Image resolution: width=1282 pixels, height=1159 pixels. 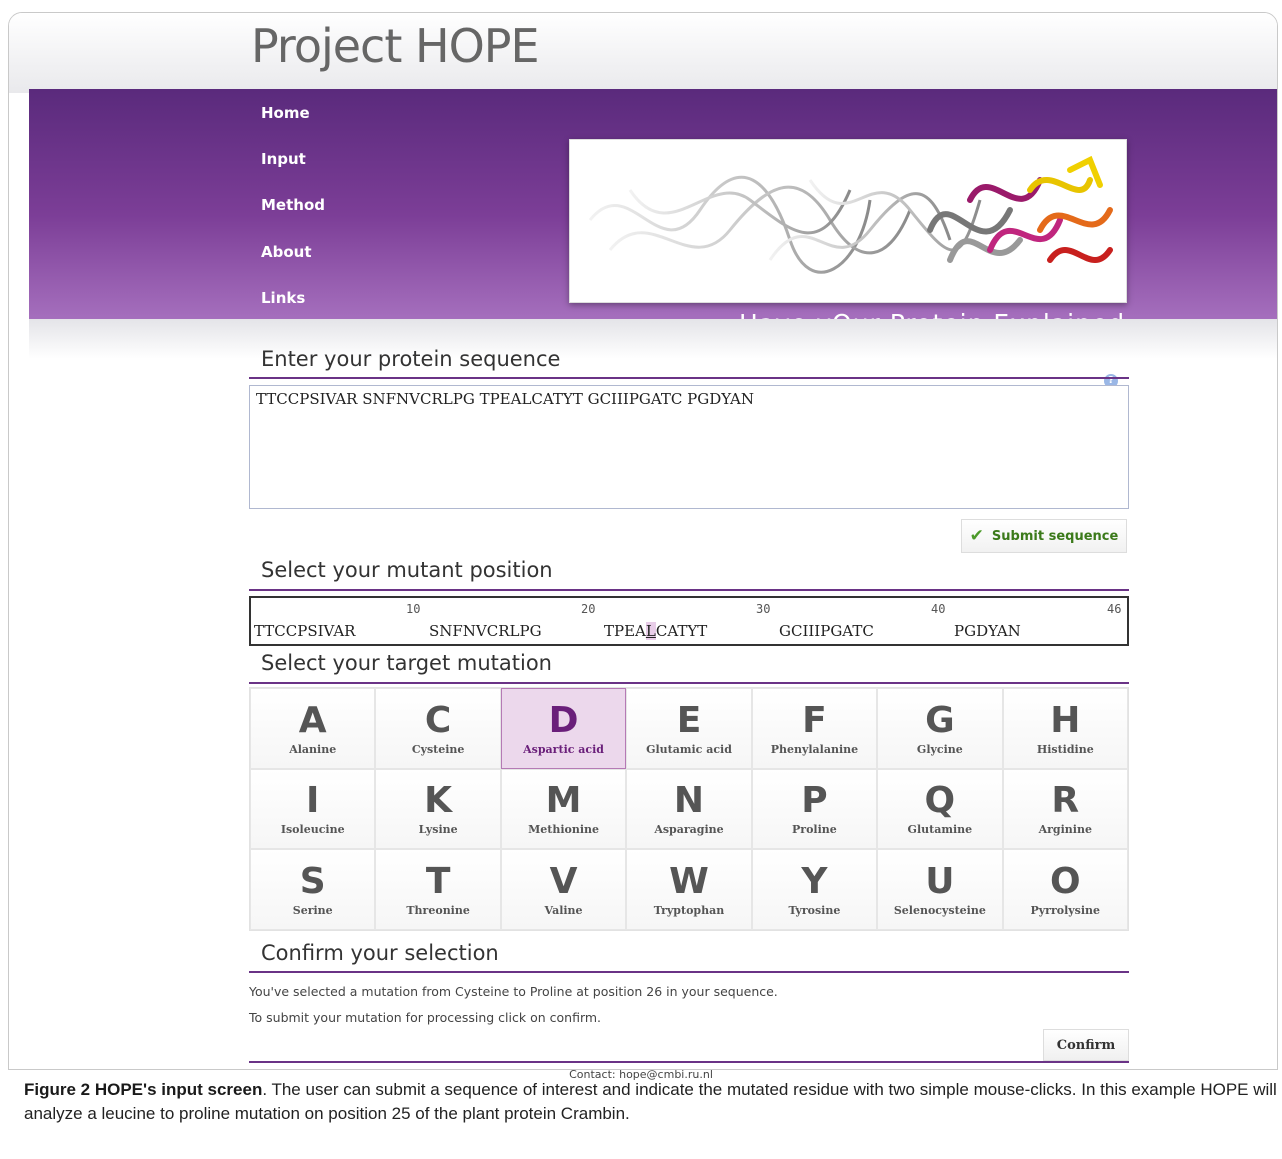 I want to click on amino-acid-name: Methionine, so click(x=564, y=830).